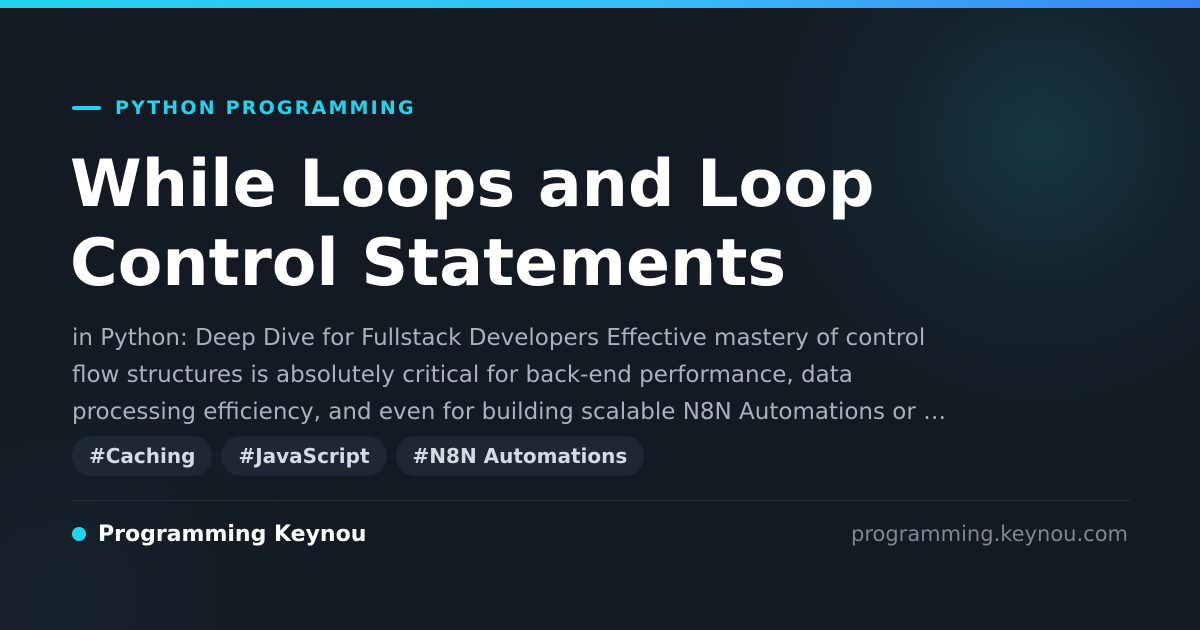 This screenshot has height=630, width=1200. What do you see at coordinates (304, 456) in the screenshot?
I see `tag-pill-javascript: #JavaScript` at bounding box center [304, 456].